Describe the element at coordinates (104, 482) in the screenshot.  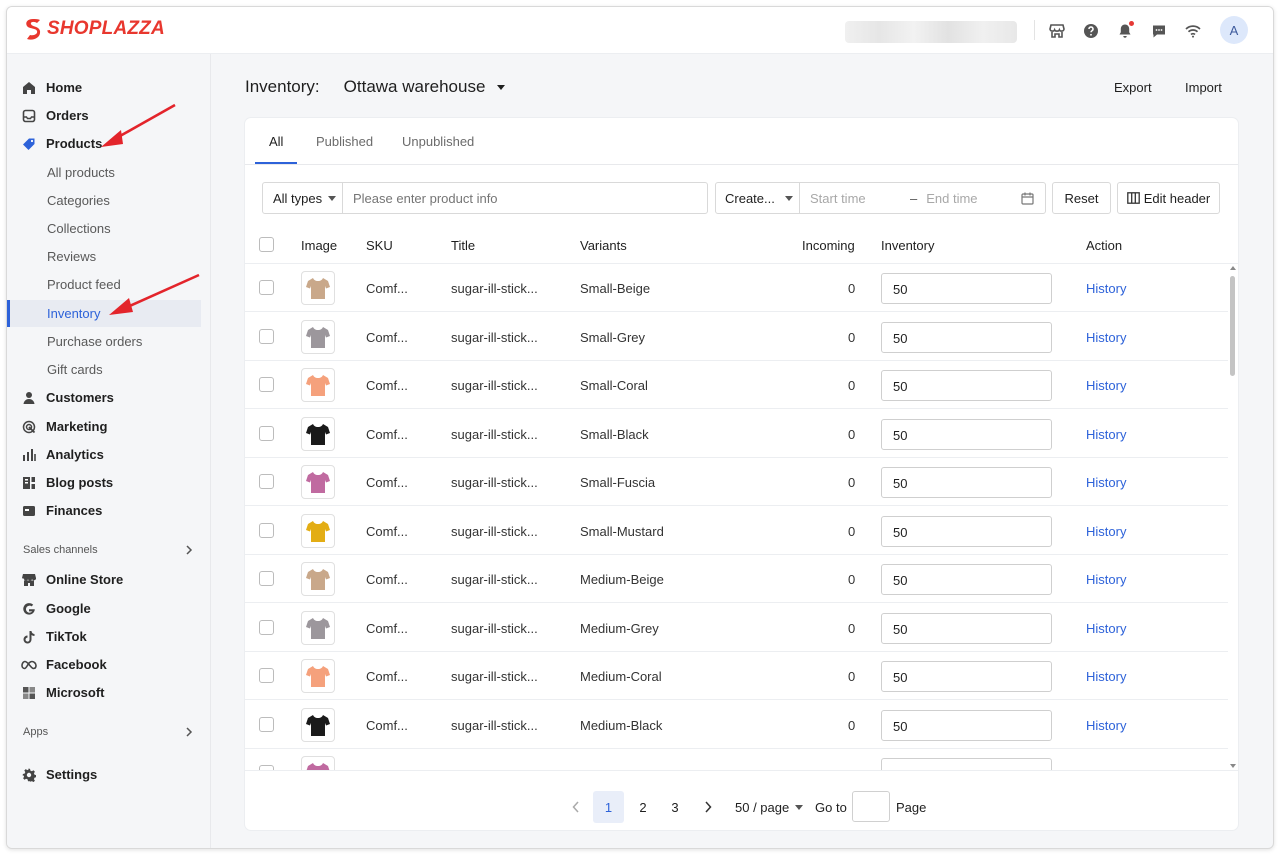
I see `sidebar-item-blog-posts: Blog posts` at that location.